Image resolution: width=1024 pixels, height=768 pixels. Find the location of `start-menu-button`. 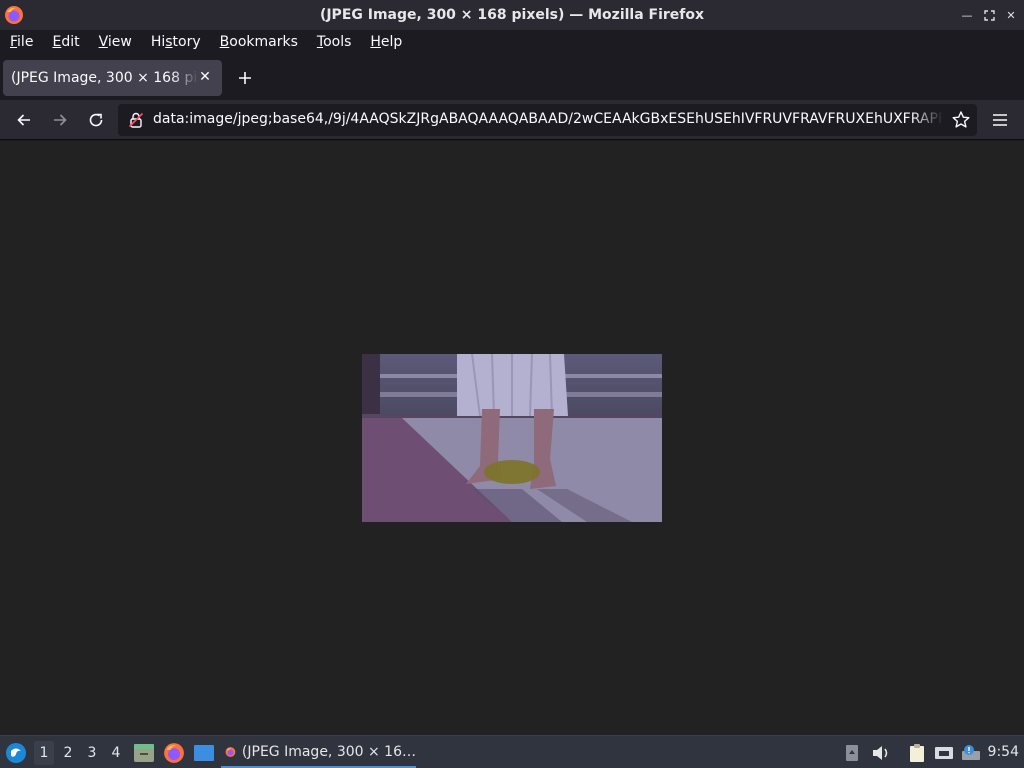

start-menu-button is located at coordinates (16, 753).